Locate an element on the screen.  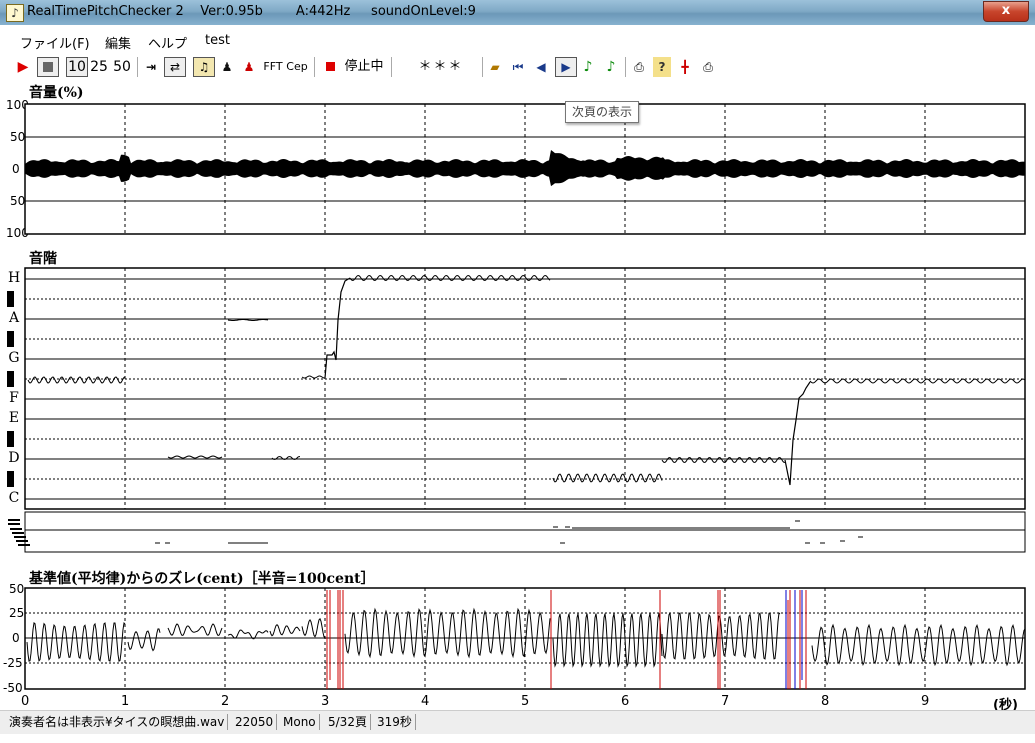
next-page-tooltip: 次頁の表示 is located at coordinates (602, 112).